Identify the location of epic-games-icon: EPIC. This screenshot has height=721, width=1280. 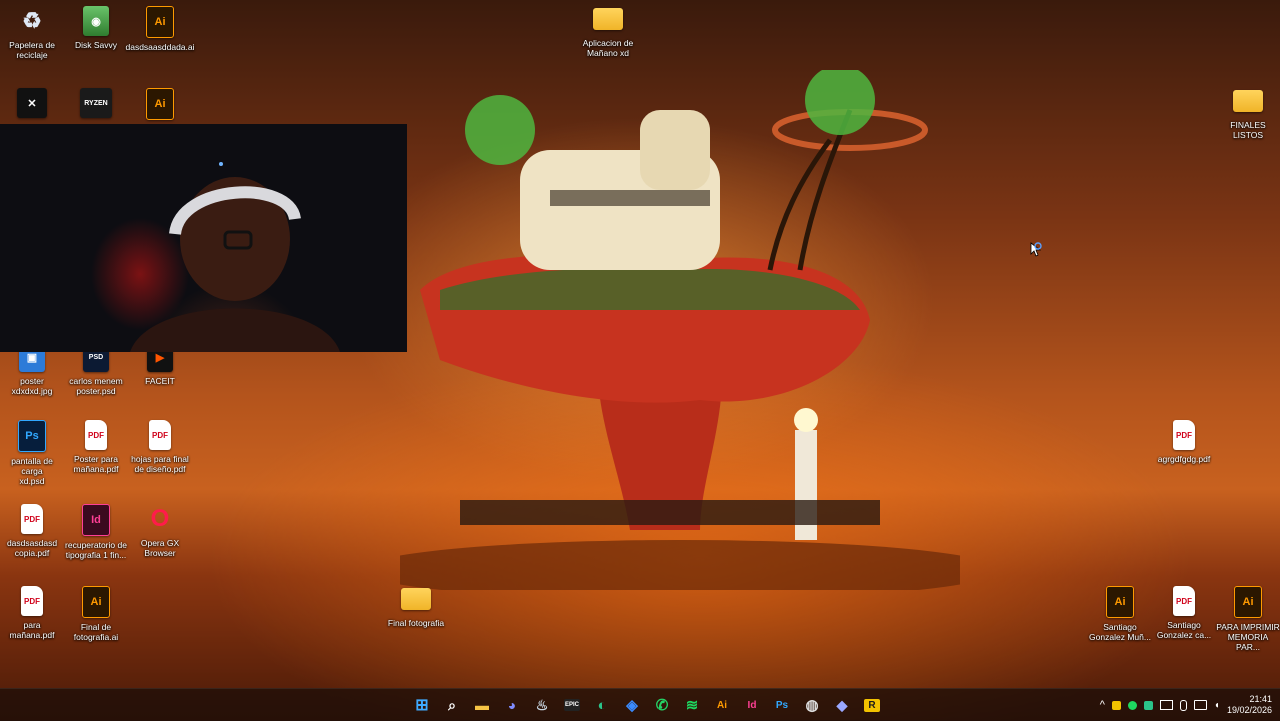
(571, 705).